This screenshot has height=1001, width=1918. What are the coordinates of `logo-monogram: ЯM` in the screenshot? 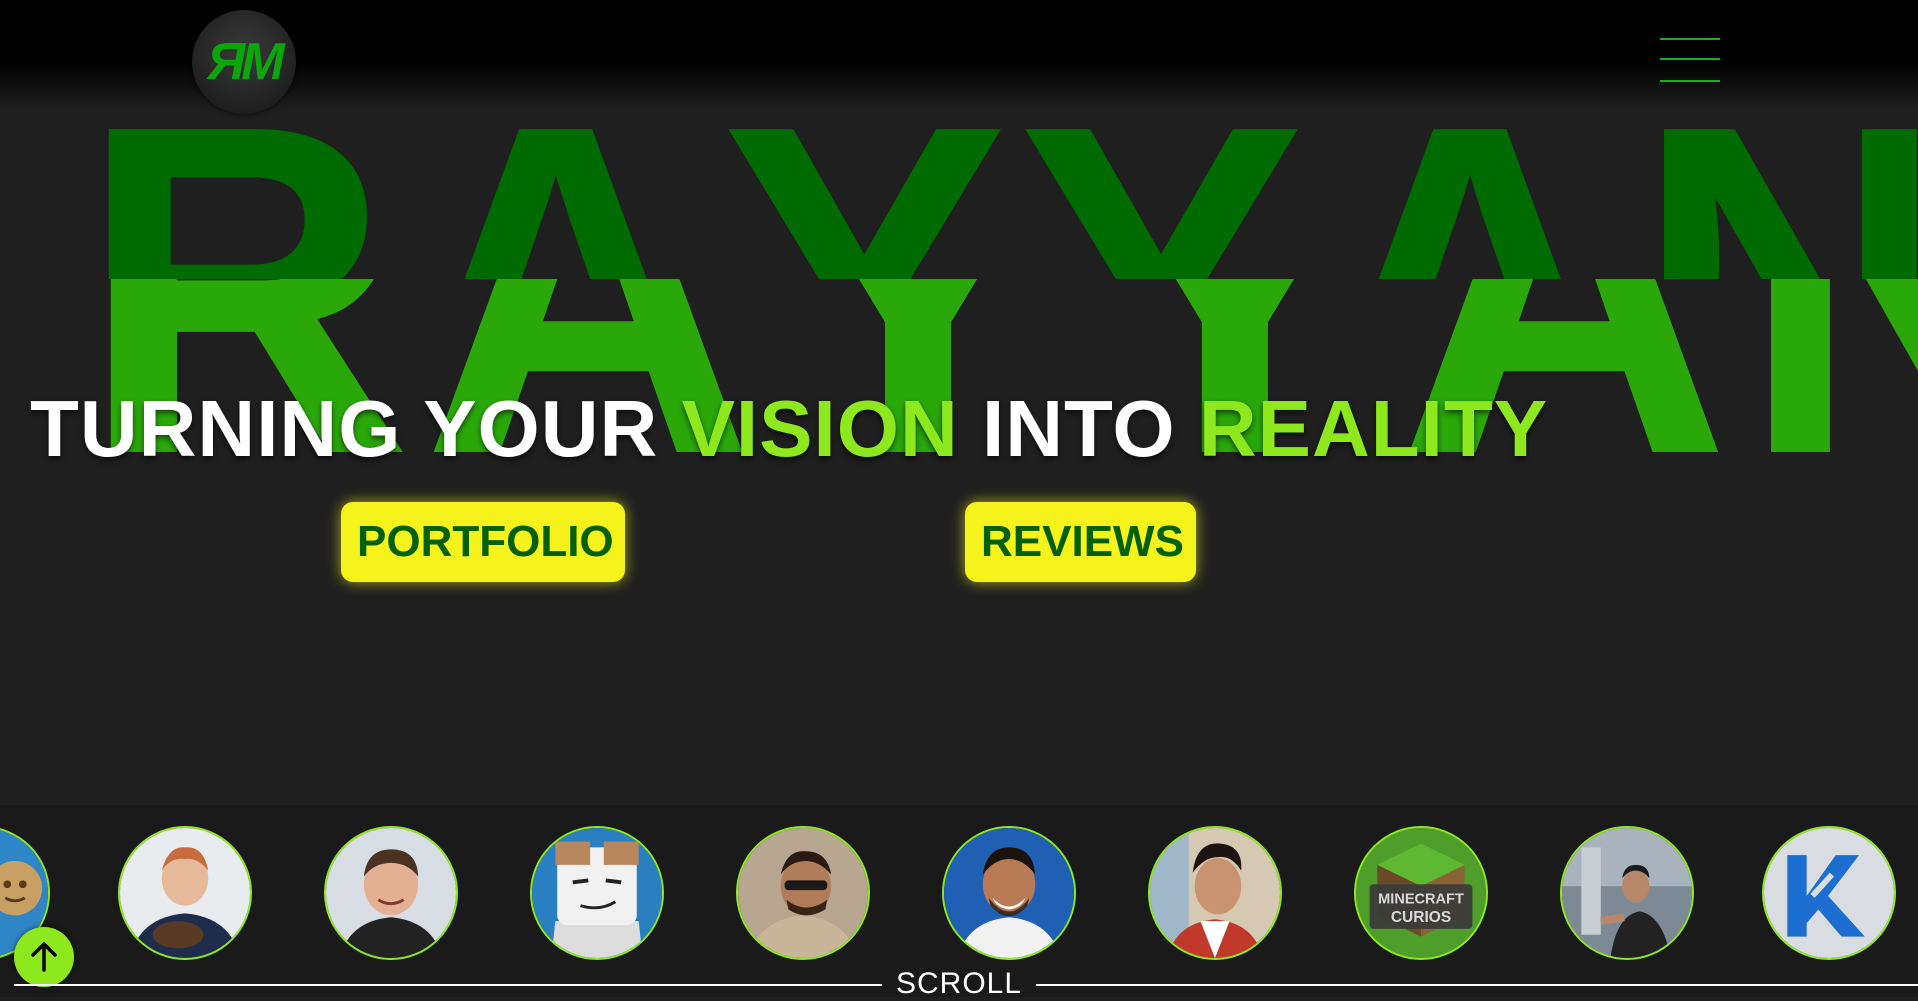 It's located at (245, 62).